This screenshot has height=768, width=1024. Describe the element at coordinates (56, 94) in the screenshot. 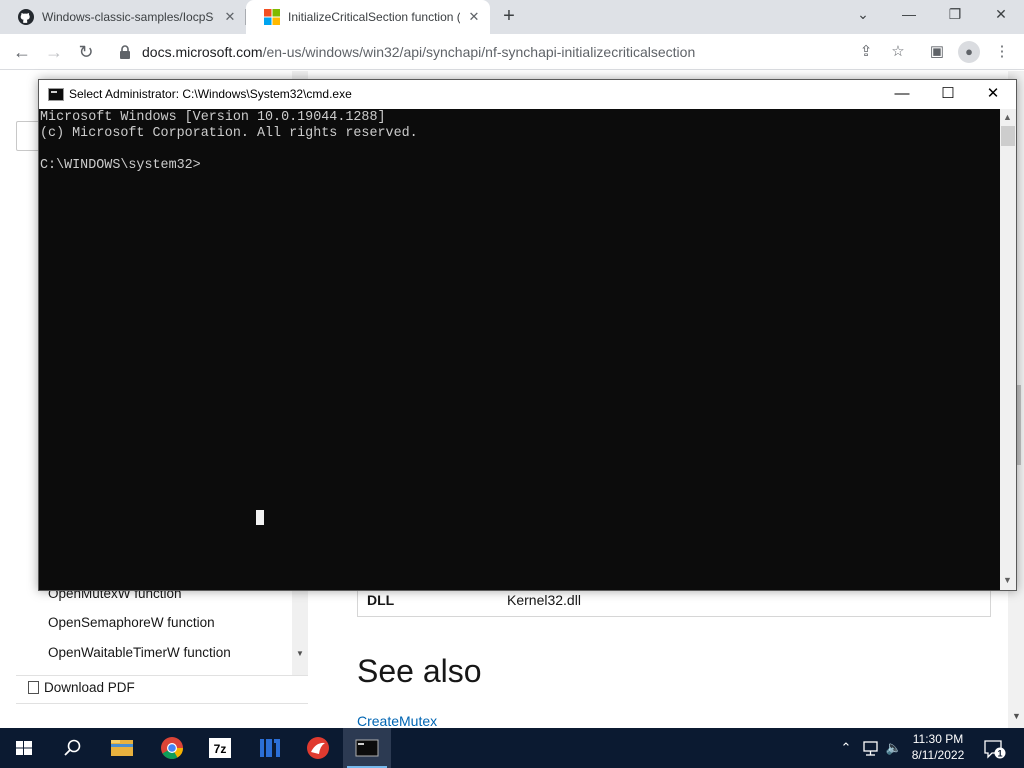

I see `cmd-app-icon` at that location.